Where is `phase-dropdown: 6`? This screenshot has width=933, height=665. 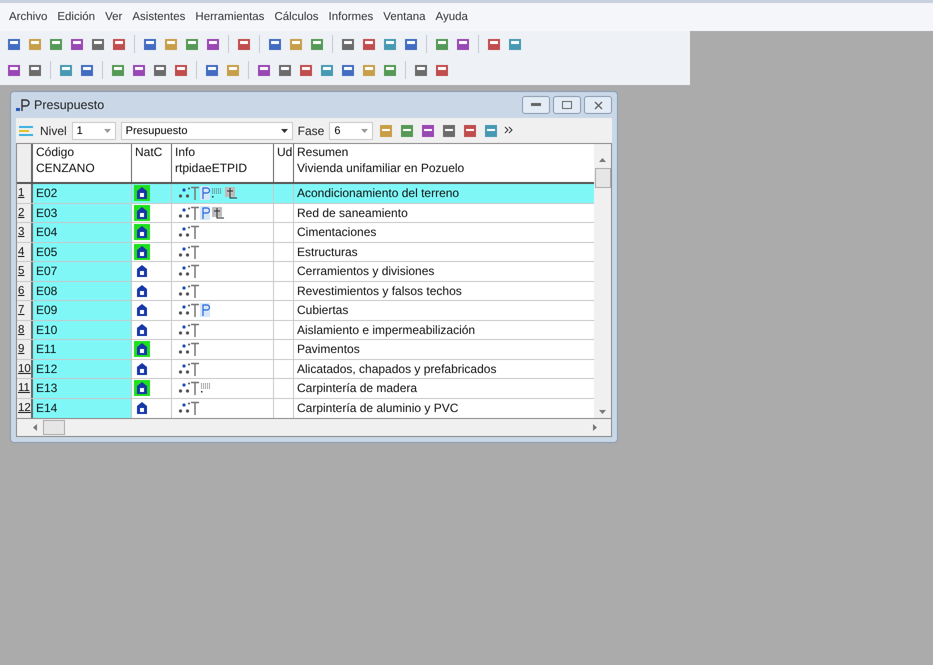
phase-dropdown: 6 is located at coordinates (351, 131).